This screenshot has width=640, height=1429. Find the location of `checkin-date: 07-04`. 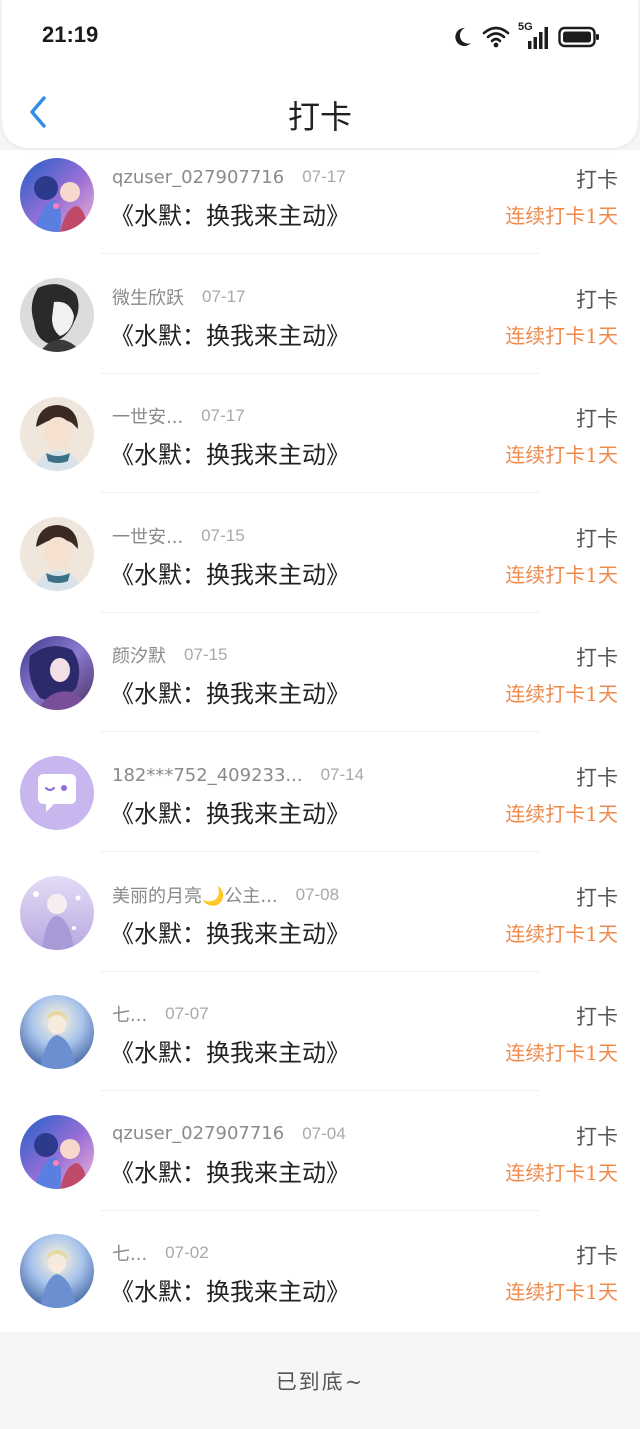

checkin-date: 07-04 is located at coordinates (324, 1133).